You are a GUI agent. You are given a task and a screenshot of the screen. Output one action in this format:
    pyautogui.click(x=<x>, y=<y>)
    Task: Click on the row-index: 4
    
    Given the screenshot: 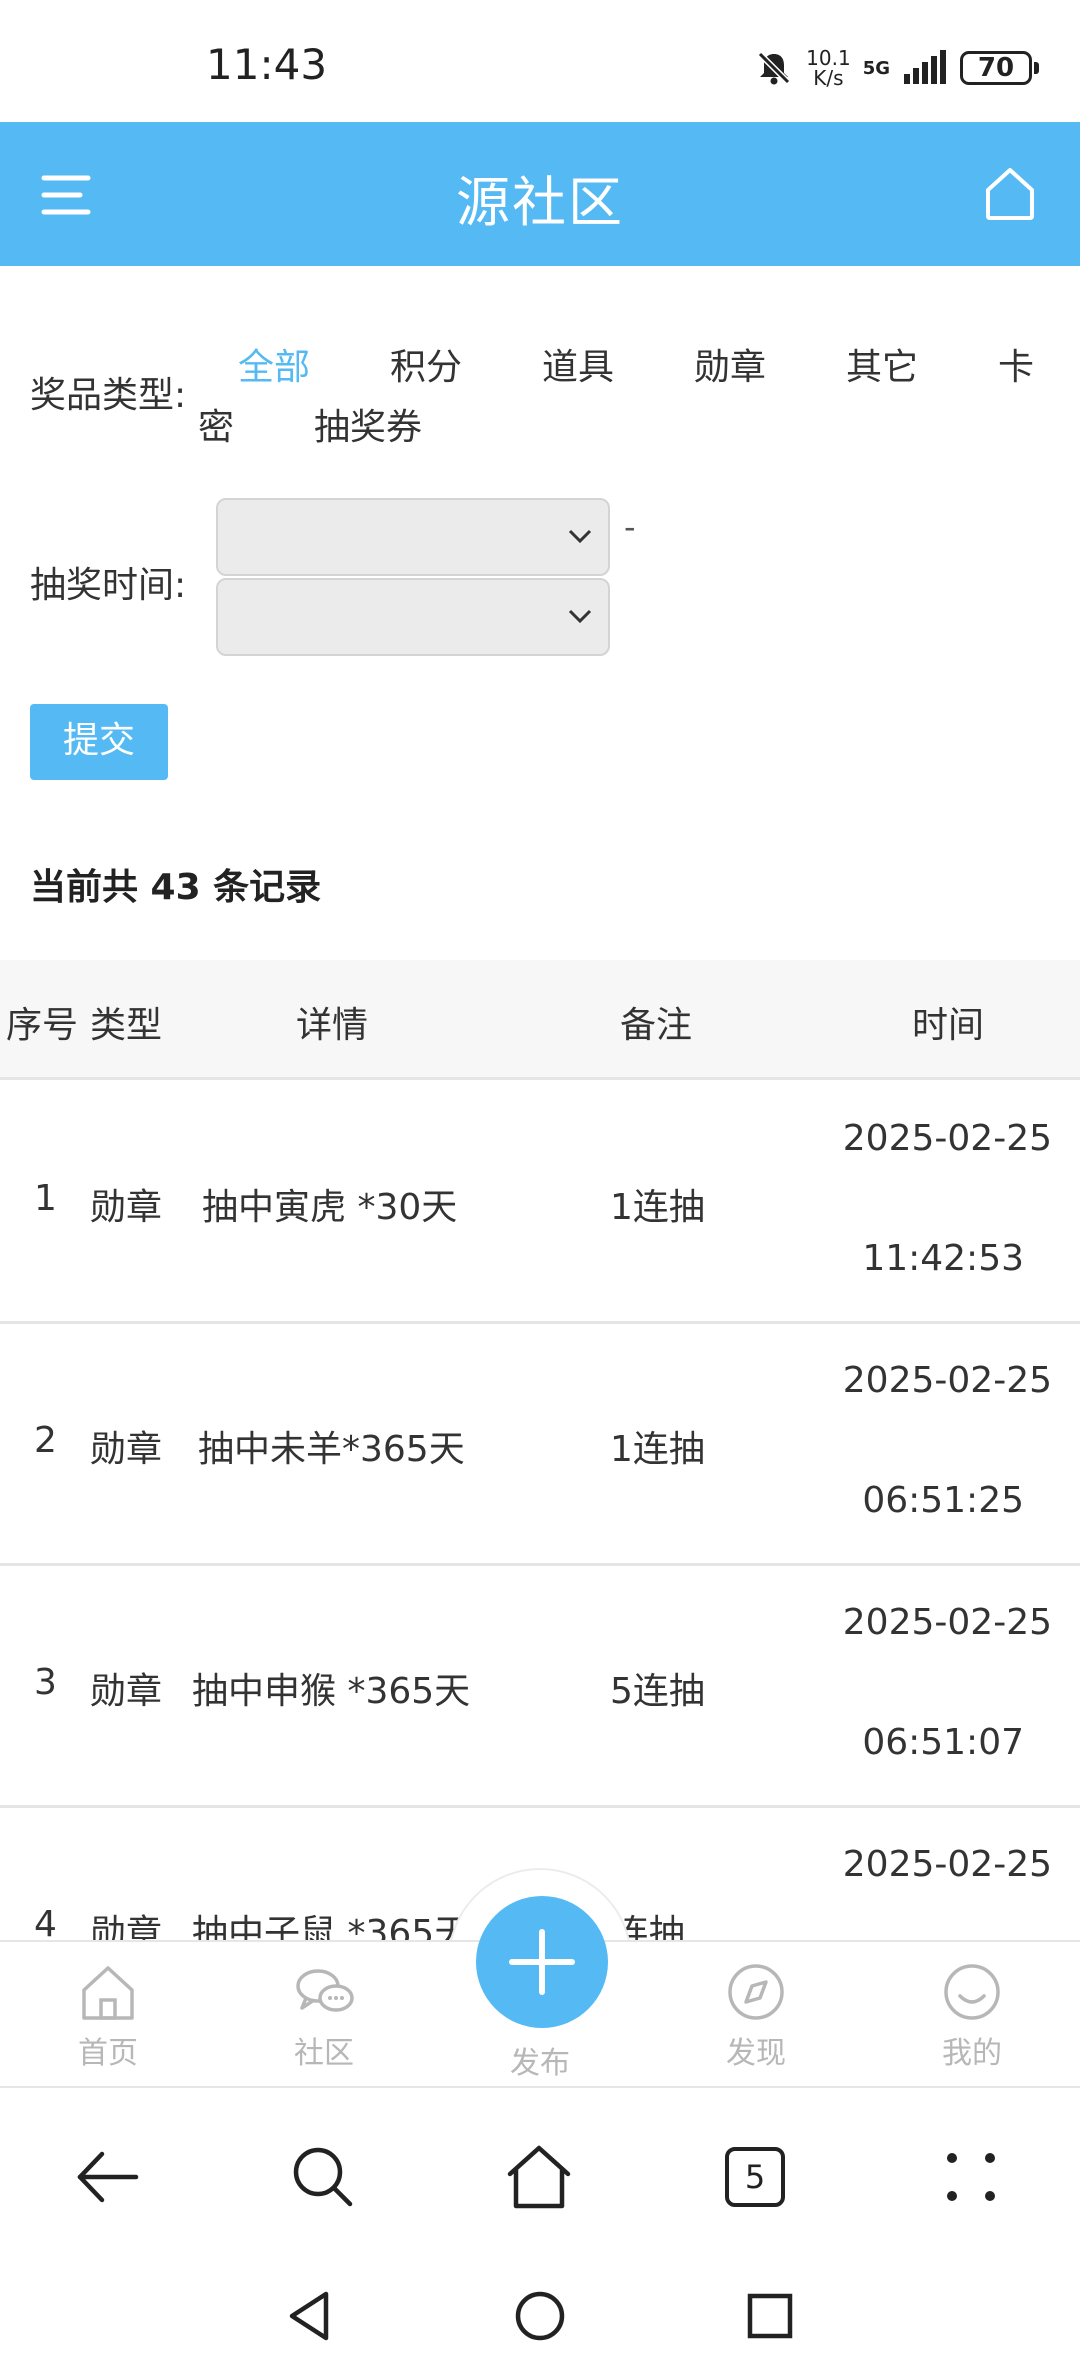 What is the action you would take?
    pyautogui.click(x=45, y=1924)
    